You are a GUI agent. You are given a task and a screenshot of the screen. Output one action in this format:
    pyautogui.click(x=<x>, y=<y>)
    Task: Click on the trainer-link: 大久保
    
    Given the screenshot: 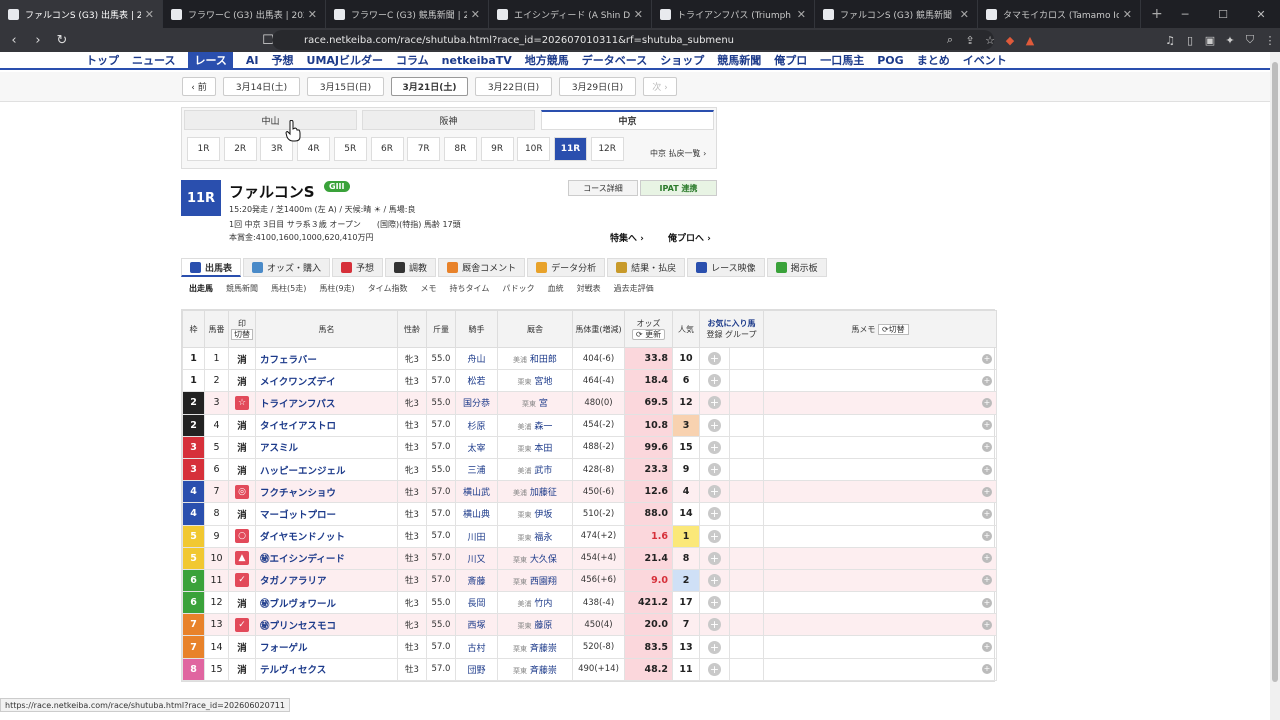 What is the action you would take?
    pyautogui.click(x=543, y=560)
    